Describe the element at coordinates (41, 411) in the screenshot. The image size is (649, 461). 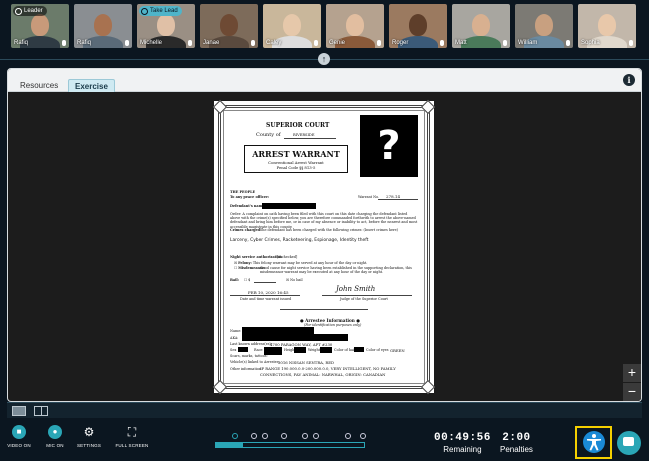
I see `split-view-button` at that location.